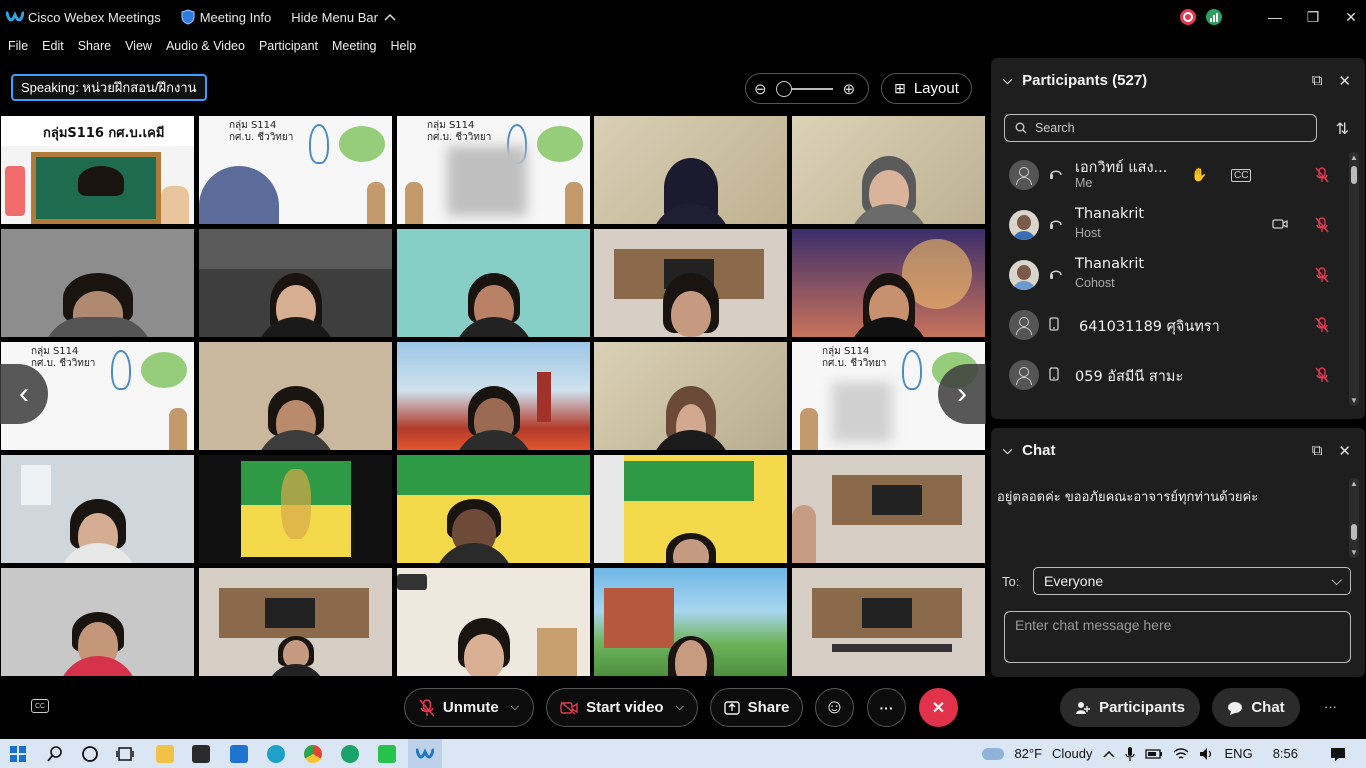  What do you see at coordinates (1130, 707) in the screenshot?
I see `participants-toggle-button: Participants` at bounding box center [1130, 707].